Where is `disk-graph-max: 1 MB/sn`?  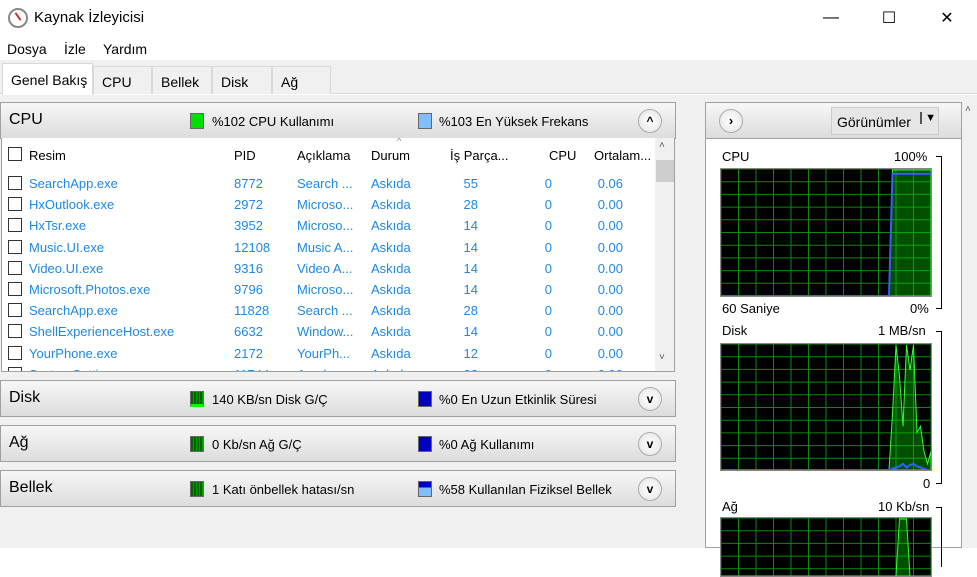
disk-graph-max: 1 MB/sn is located at coordinates (902, 330).